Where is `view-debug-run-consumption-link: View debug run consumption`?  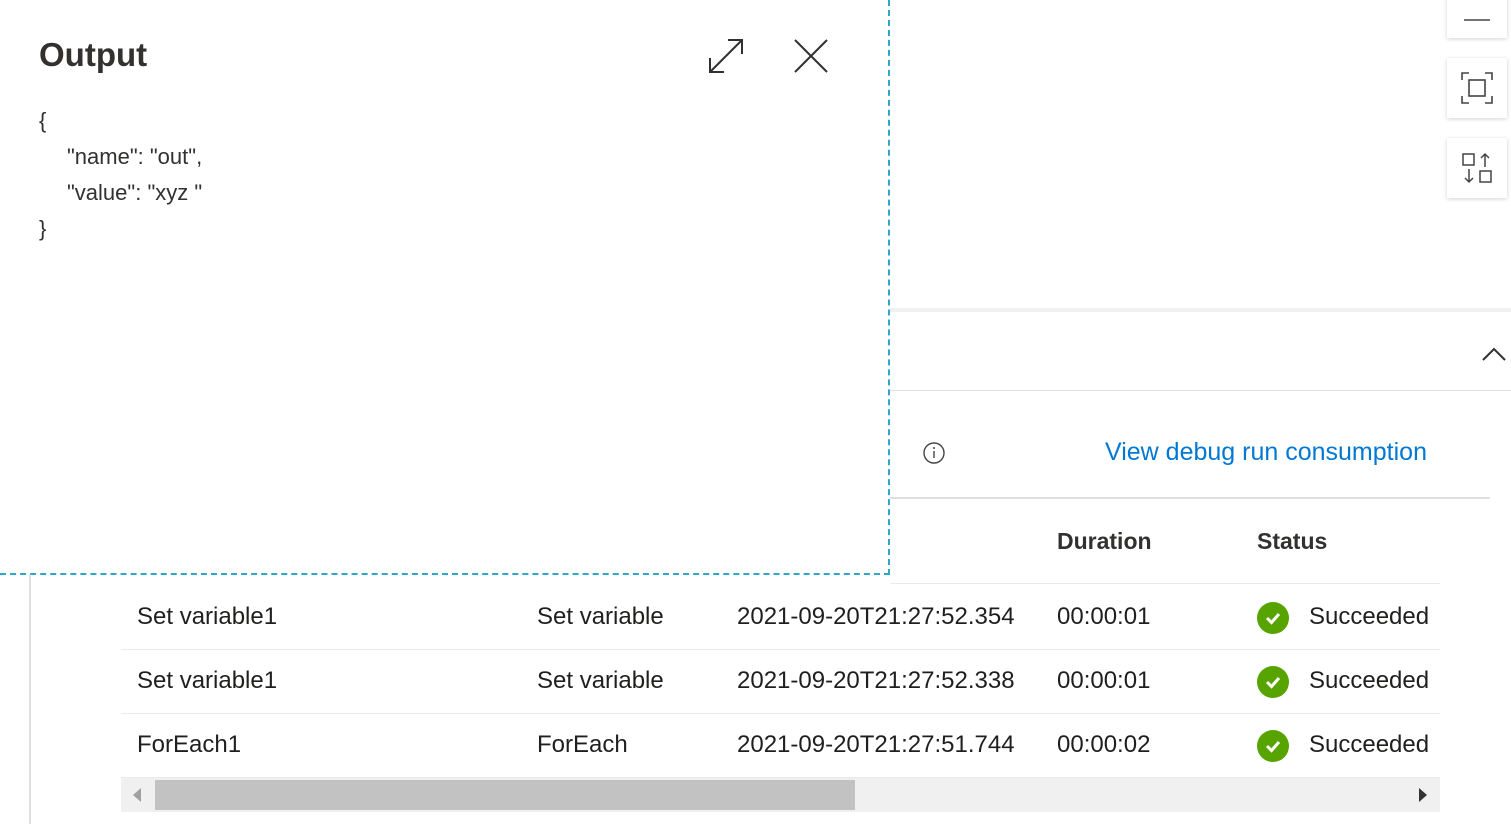
view-debug-run-consumption-link: View debug run consumption is located at coordinates (1266, 452).